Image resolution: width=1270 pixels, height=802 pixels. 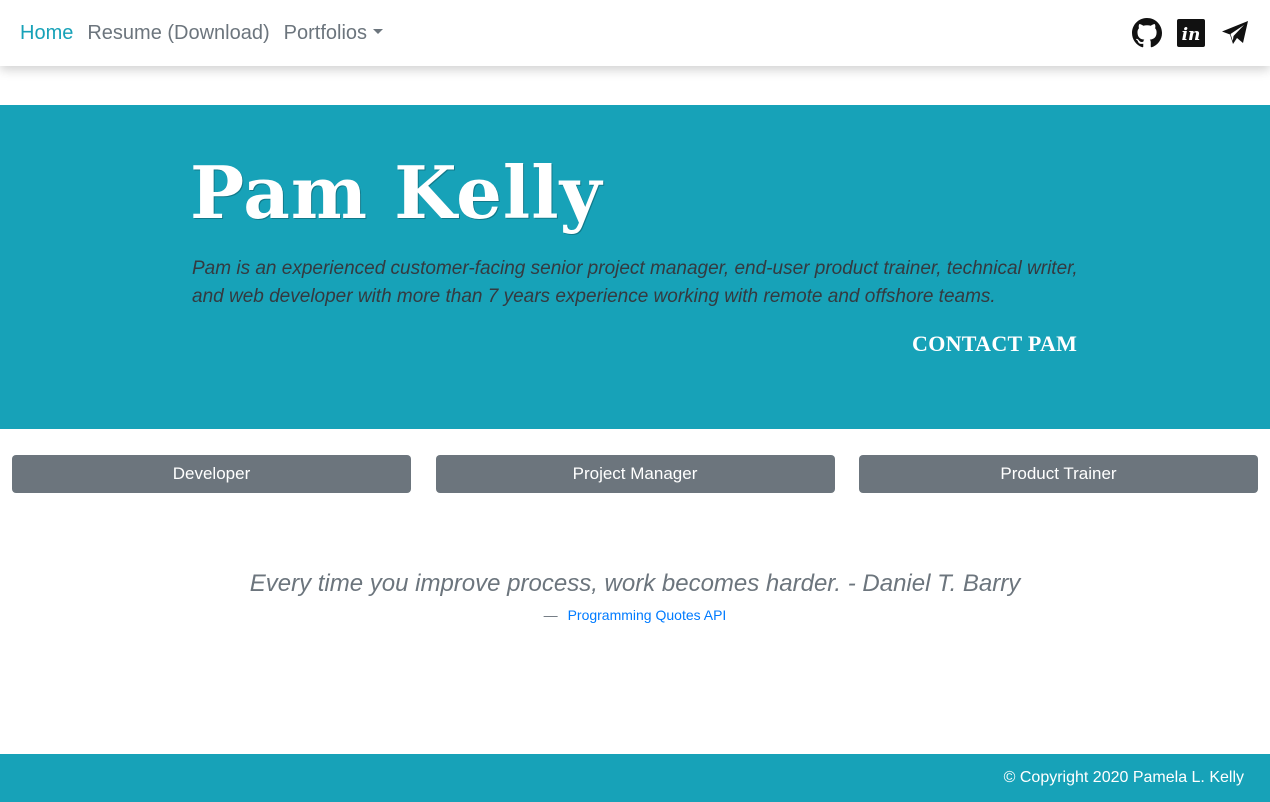 I want to click on quote-source: — Programming Quotes API, so click(x=635, y=615).